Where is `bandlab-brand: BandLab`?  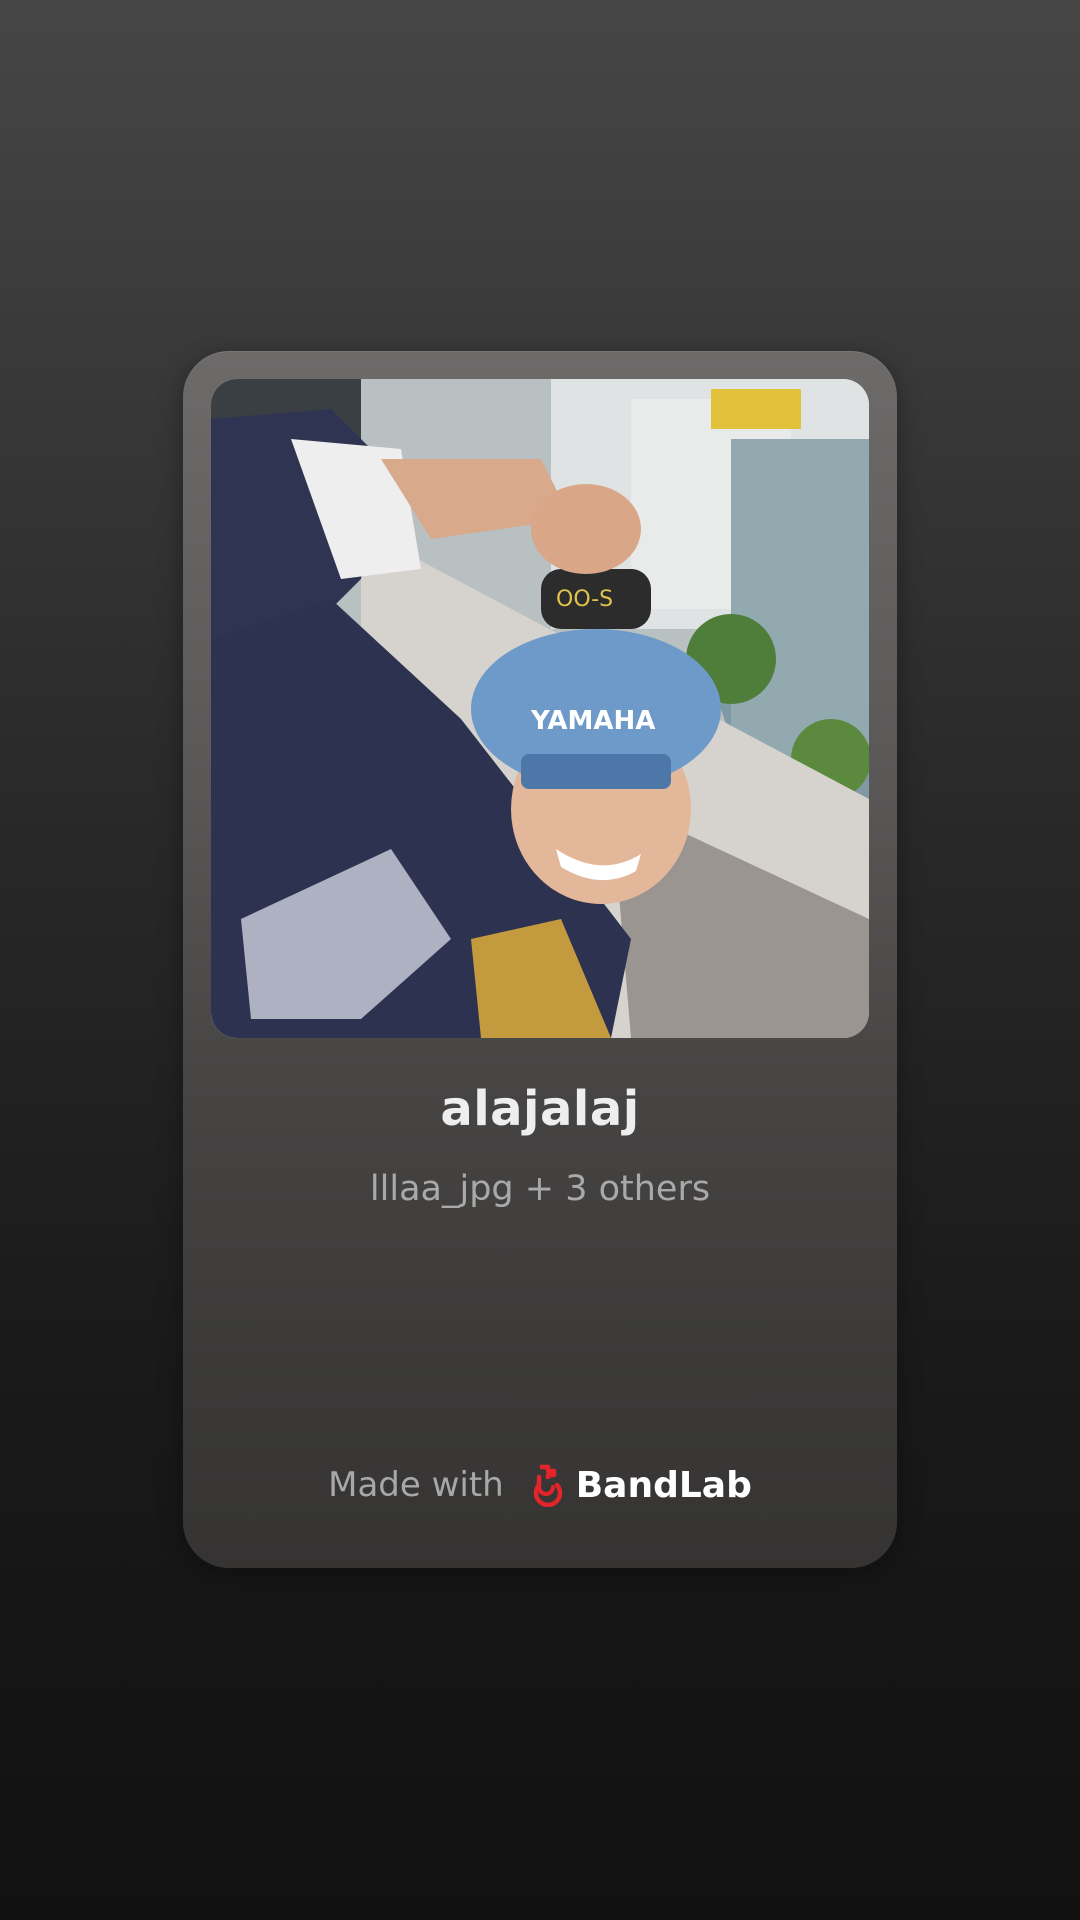 bandlab-brand: BandLab is located at coordinates (639, 1485).